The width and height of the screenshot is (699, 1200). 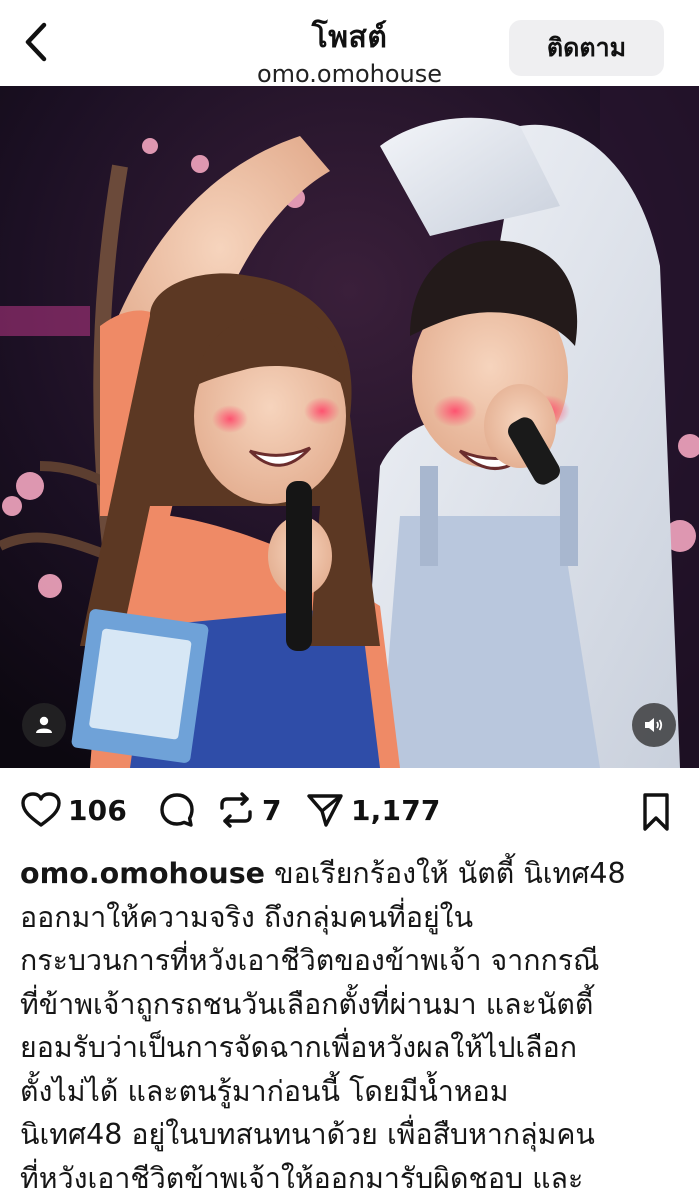 I want to click on speaker-icon, so click(x=654, y=725).